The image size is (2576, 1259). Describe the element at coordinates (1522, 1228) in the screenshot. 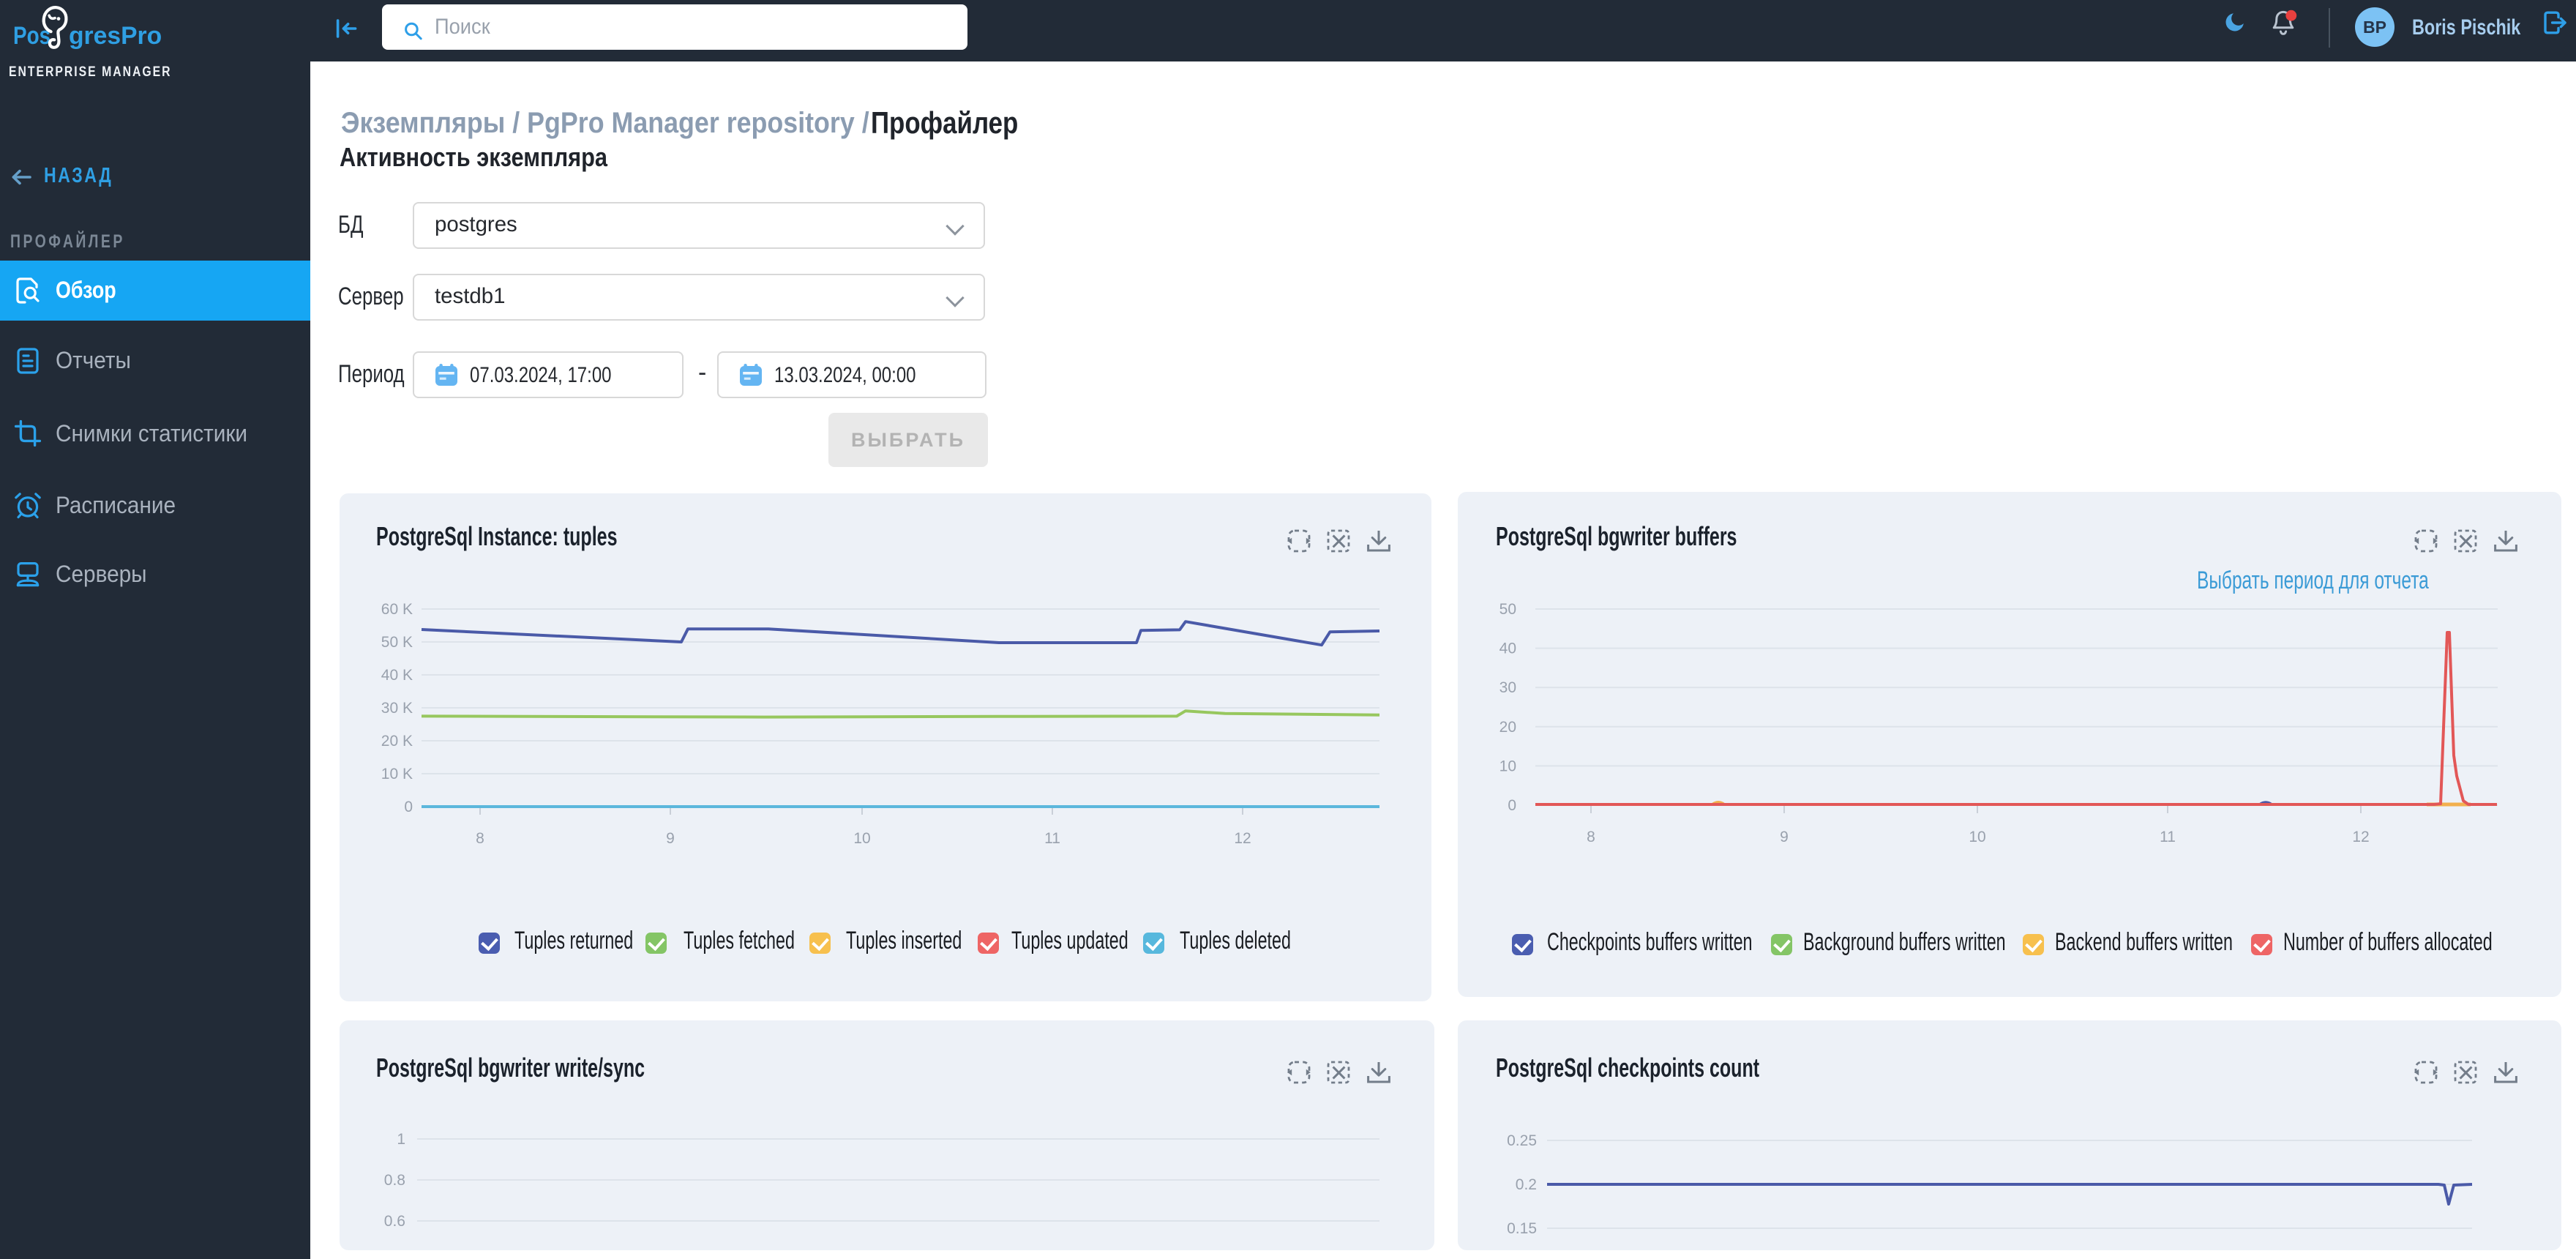

I see `svg-text: 0.15` at that location.